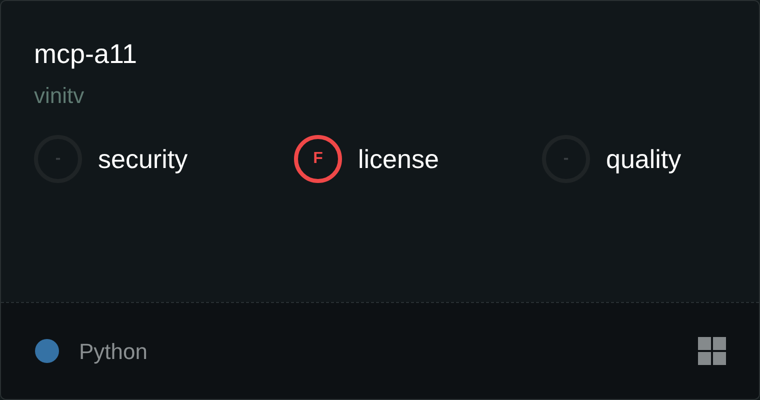 This screenshot has height=400, width=760. What do you see at coordinates (644, 159) in the screenshot?
I see `score-label: quality` at bounding box center [644, 159].